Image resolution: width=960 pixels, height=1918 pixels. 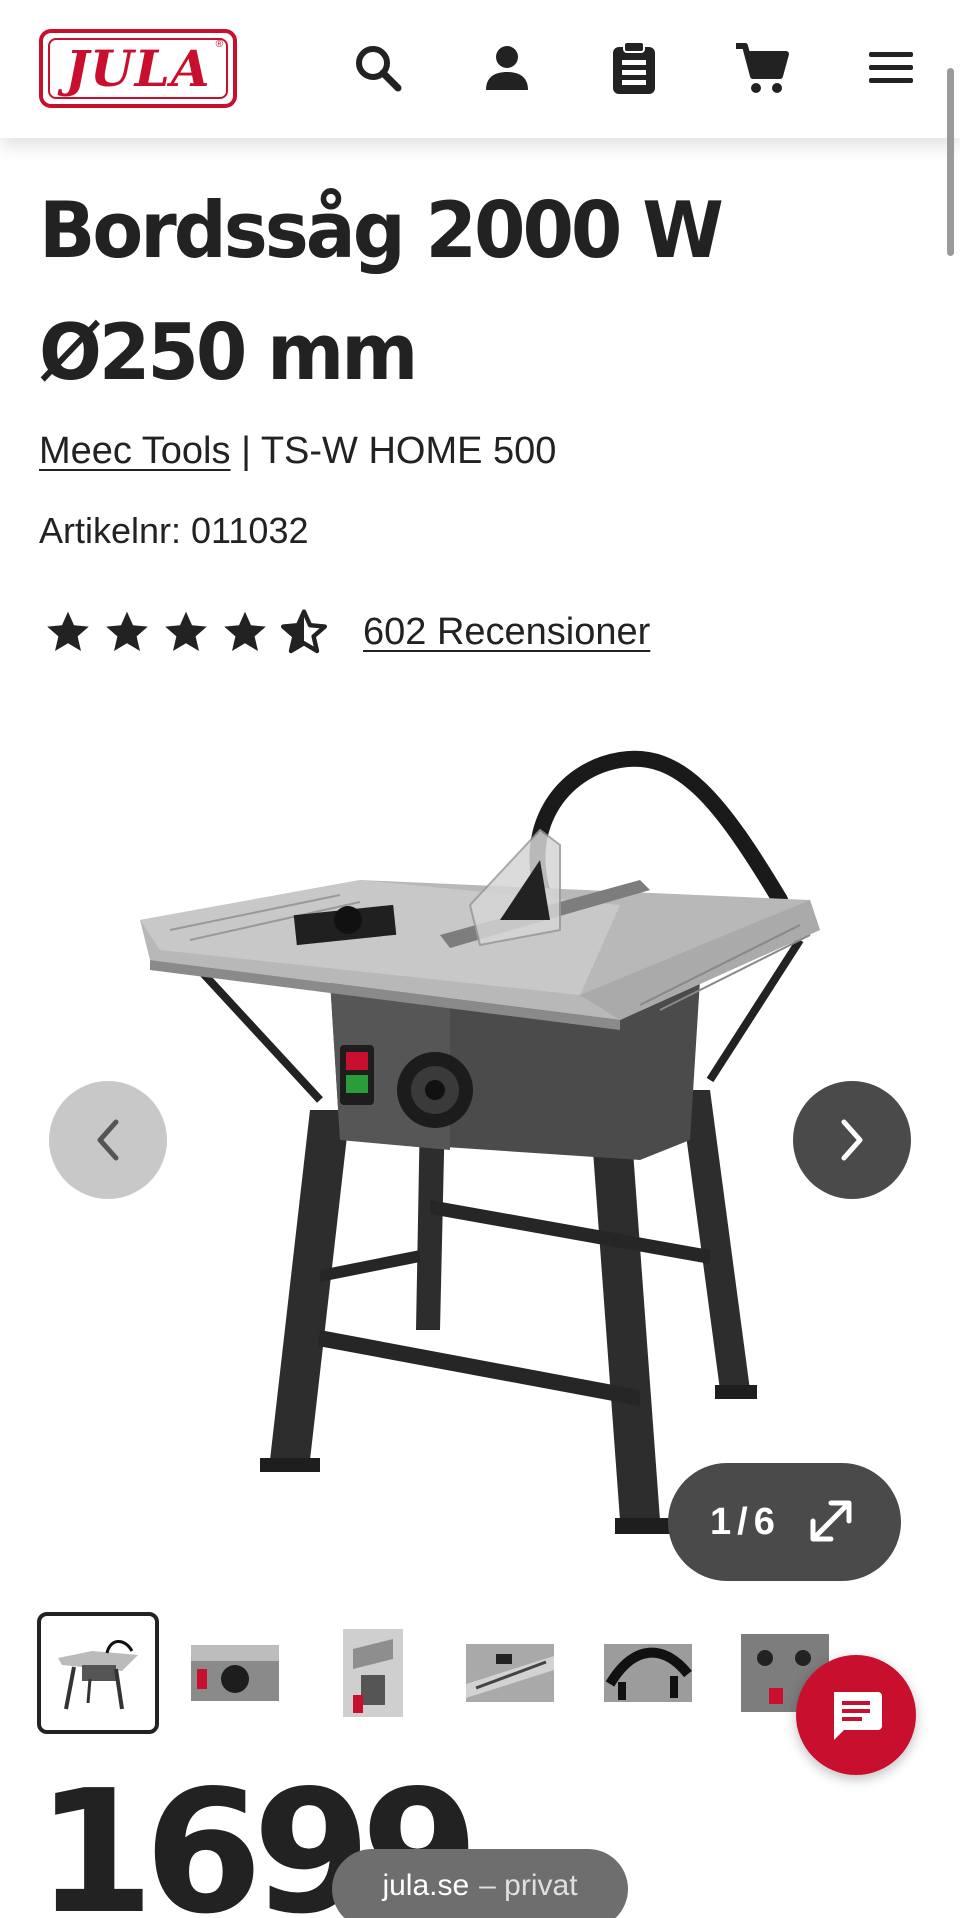 I want to click on brand-line: Meec Tools | TS-W HOME 500, so click(x=297, y=451).